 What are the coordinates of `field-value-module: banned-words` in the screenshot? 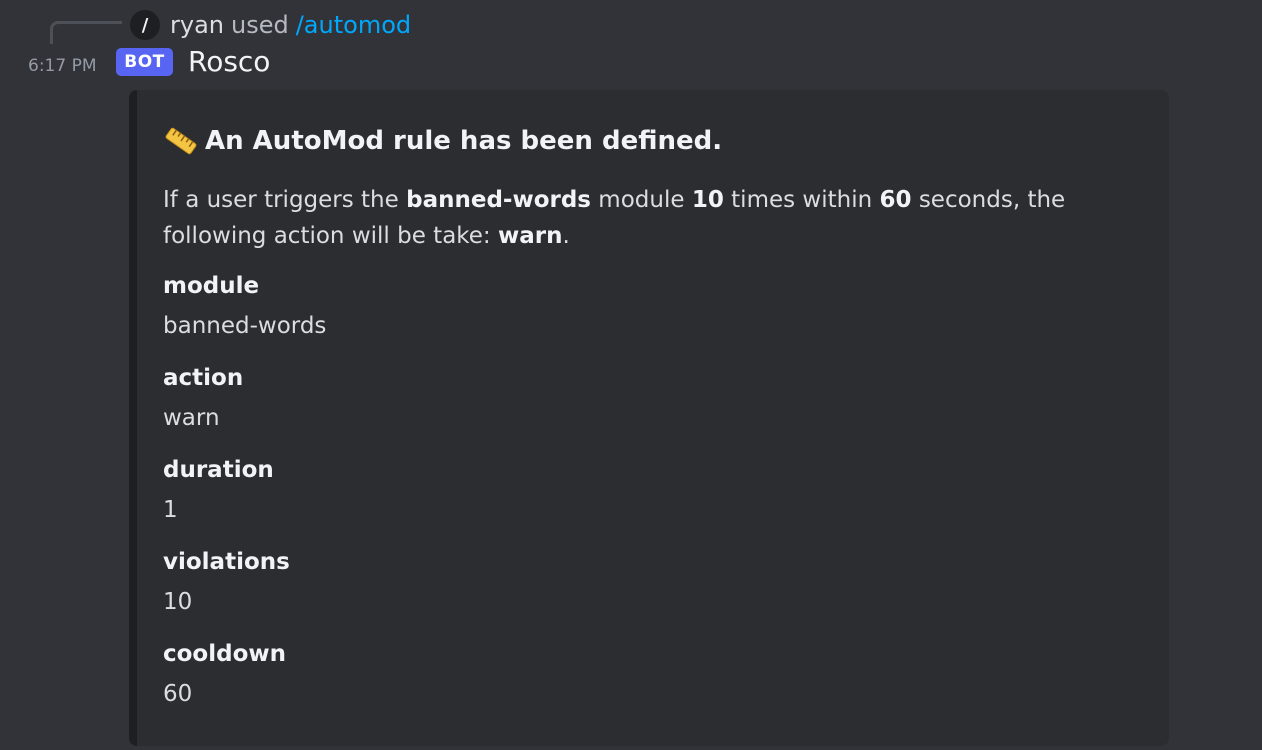 It's located at (245, 326).